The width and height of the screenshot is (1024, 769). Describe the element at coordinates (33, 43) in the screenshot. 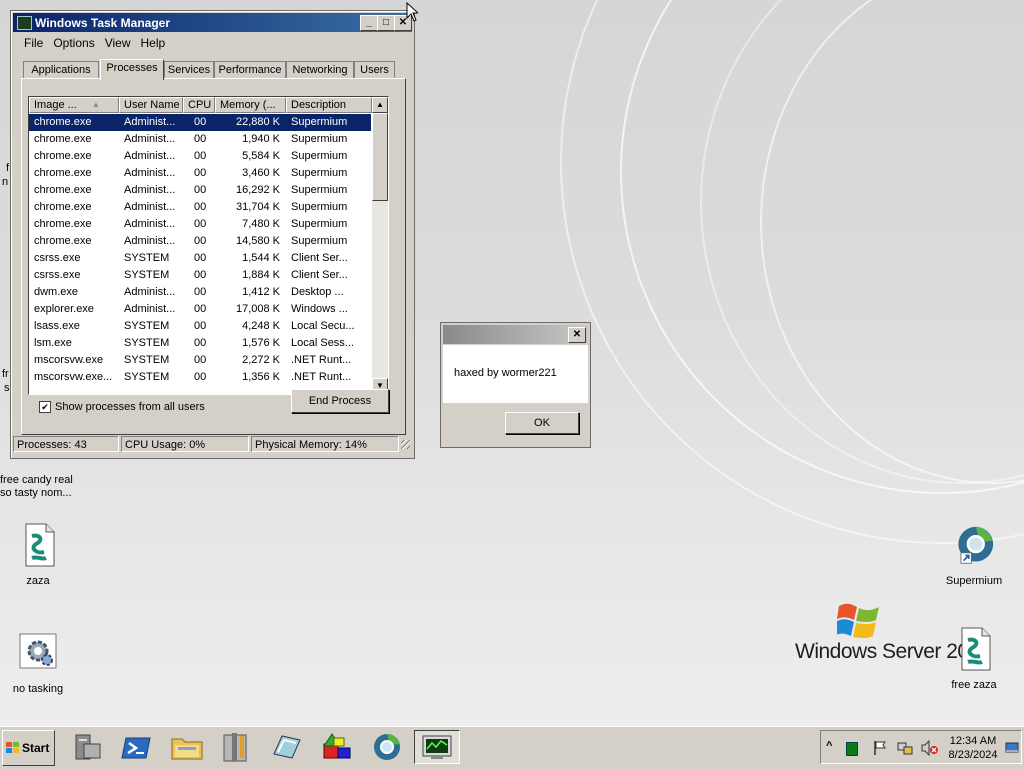

I see `menu-file: File` at that location.